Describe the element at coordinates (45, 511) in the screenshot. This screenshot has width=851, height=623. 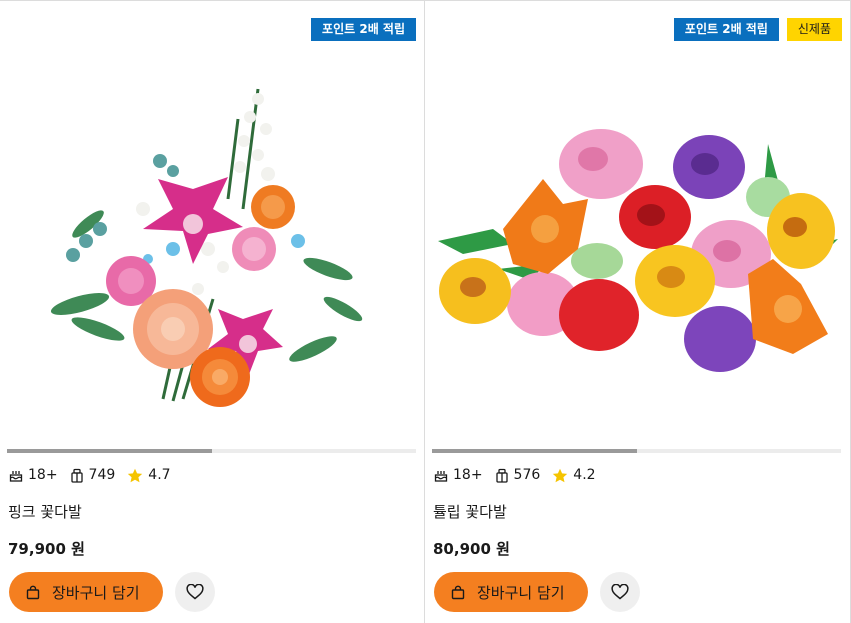
I see `product-name: 핑크 꽃다발` at that location.